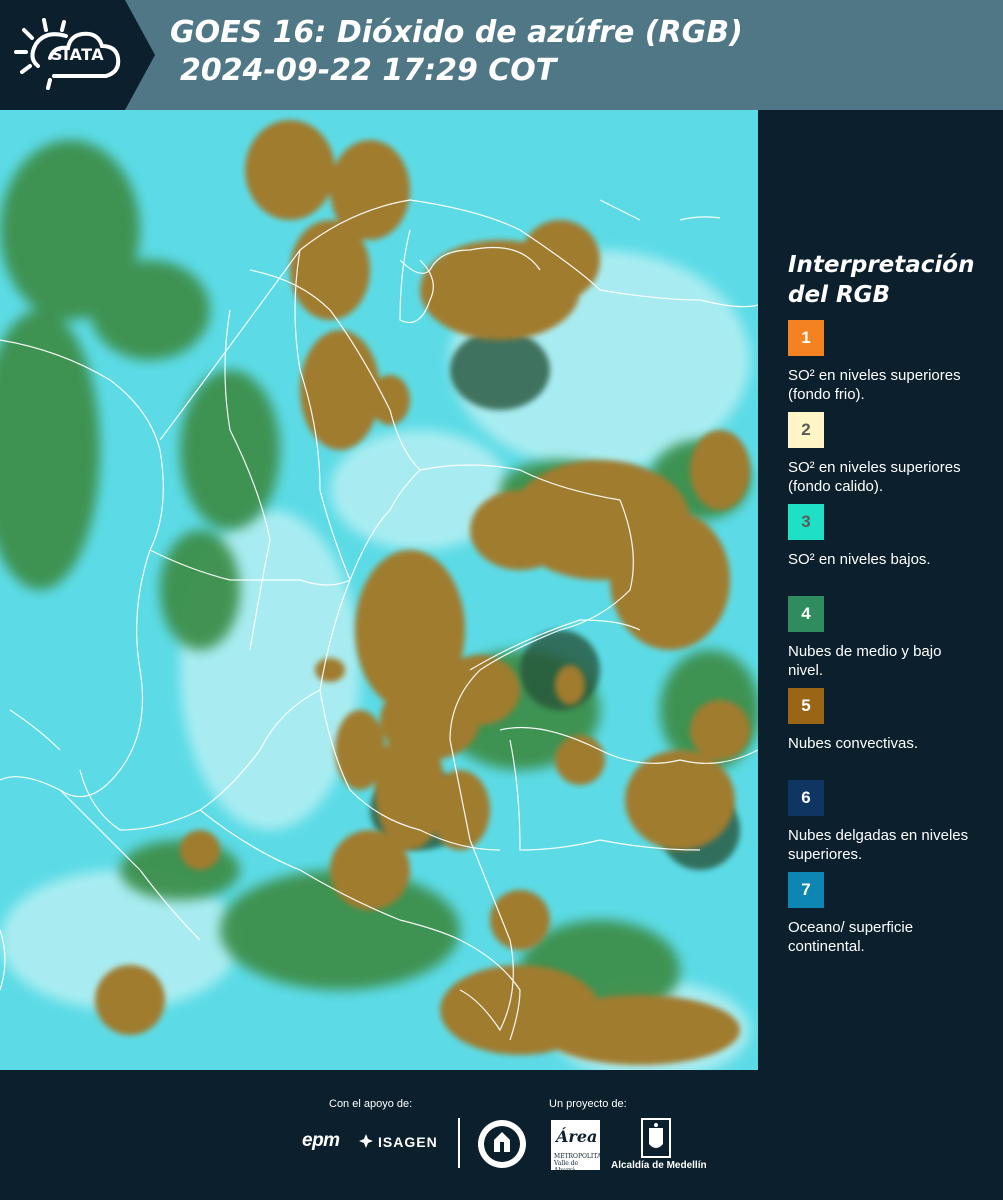 Image resolution: width=1003 pixels, height=1200 pixels. Describe the element at coordinates (656, 1138) in the screenshot. I see `alcaldia-shield-icon` at that location.